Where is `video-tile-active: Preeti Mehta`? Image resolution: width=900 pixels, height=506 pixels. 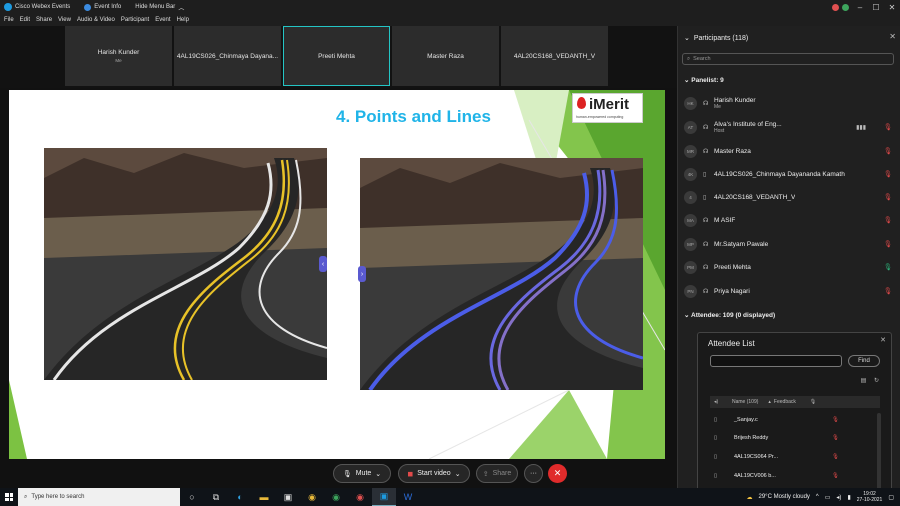
video-tile-active: Preeti Mehta is located at coordinates (336, 56).